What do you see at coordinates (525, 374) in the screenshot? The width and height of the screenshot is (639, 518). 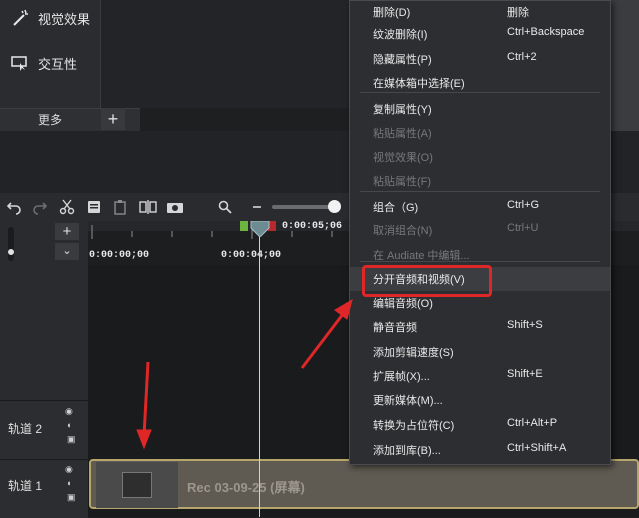 I see `menu-item-shortcut: Shift+E` at bounding box center [525, 374].